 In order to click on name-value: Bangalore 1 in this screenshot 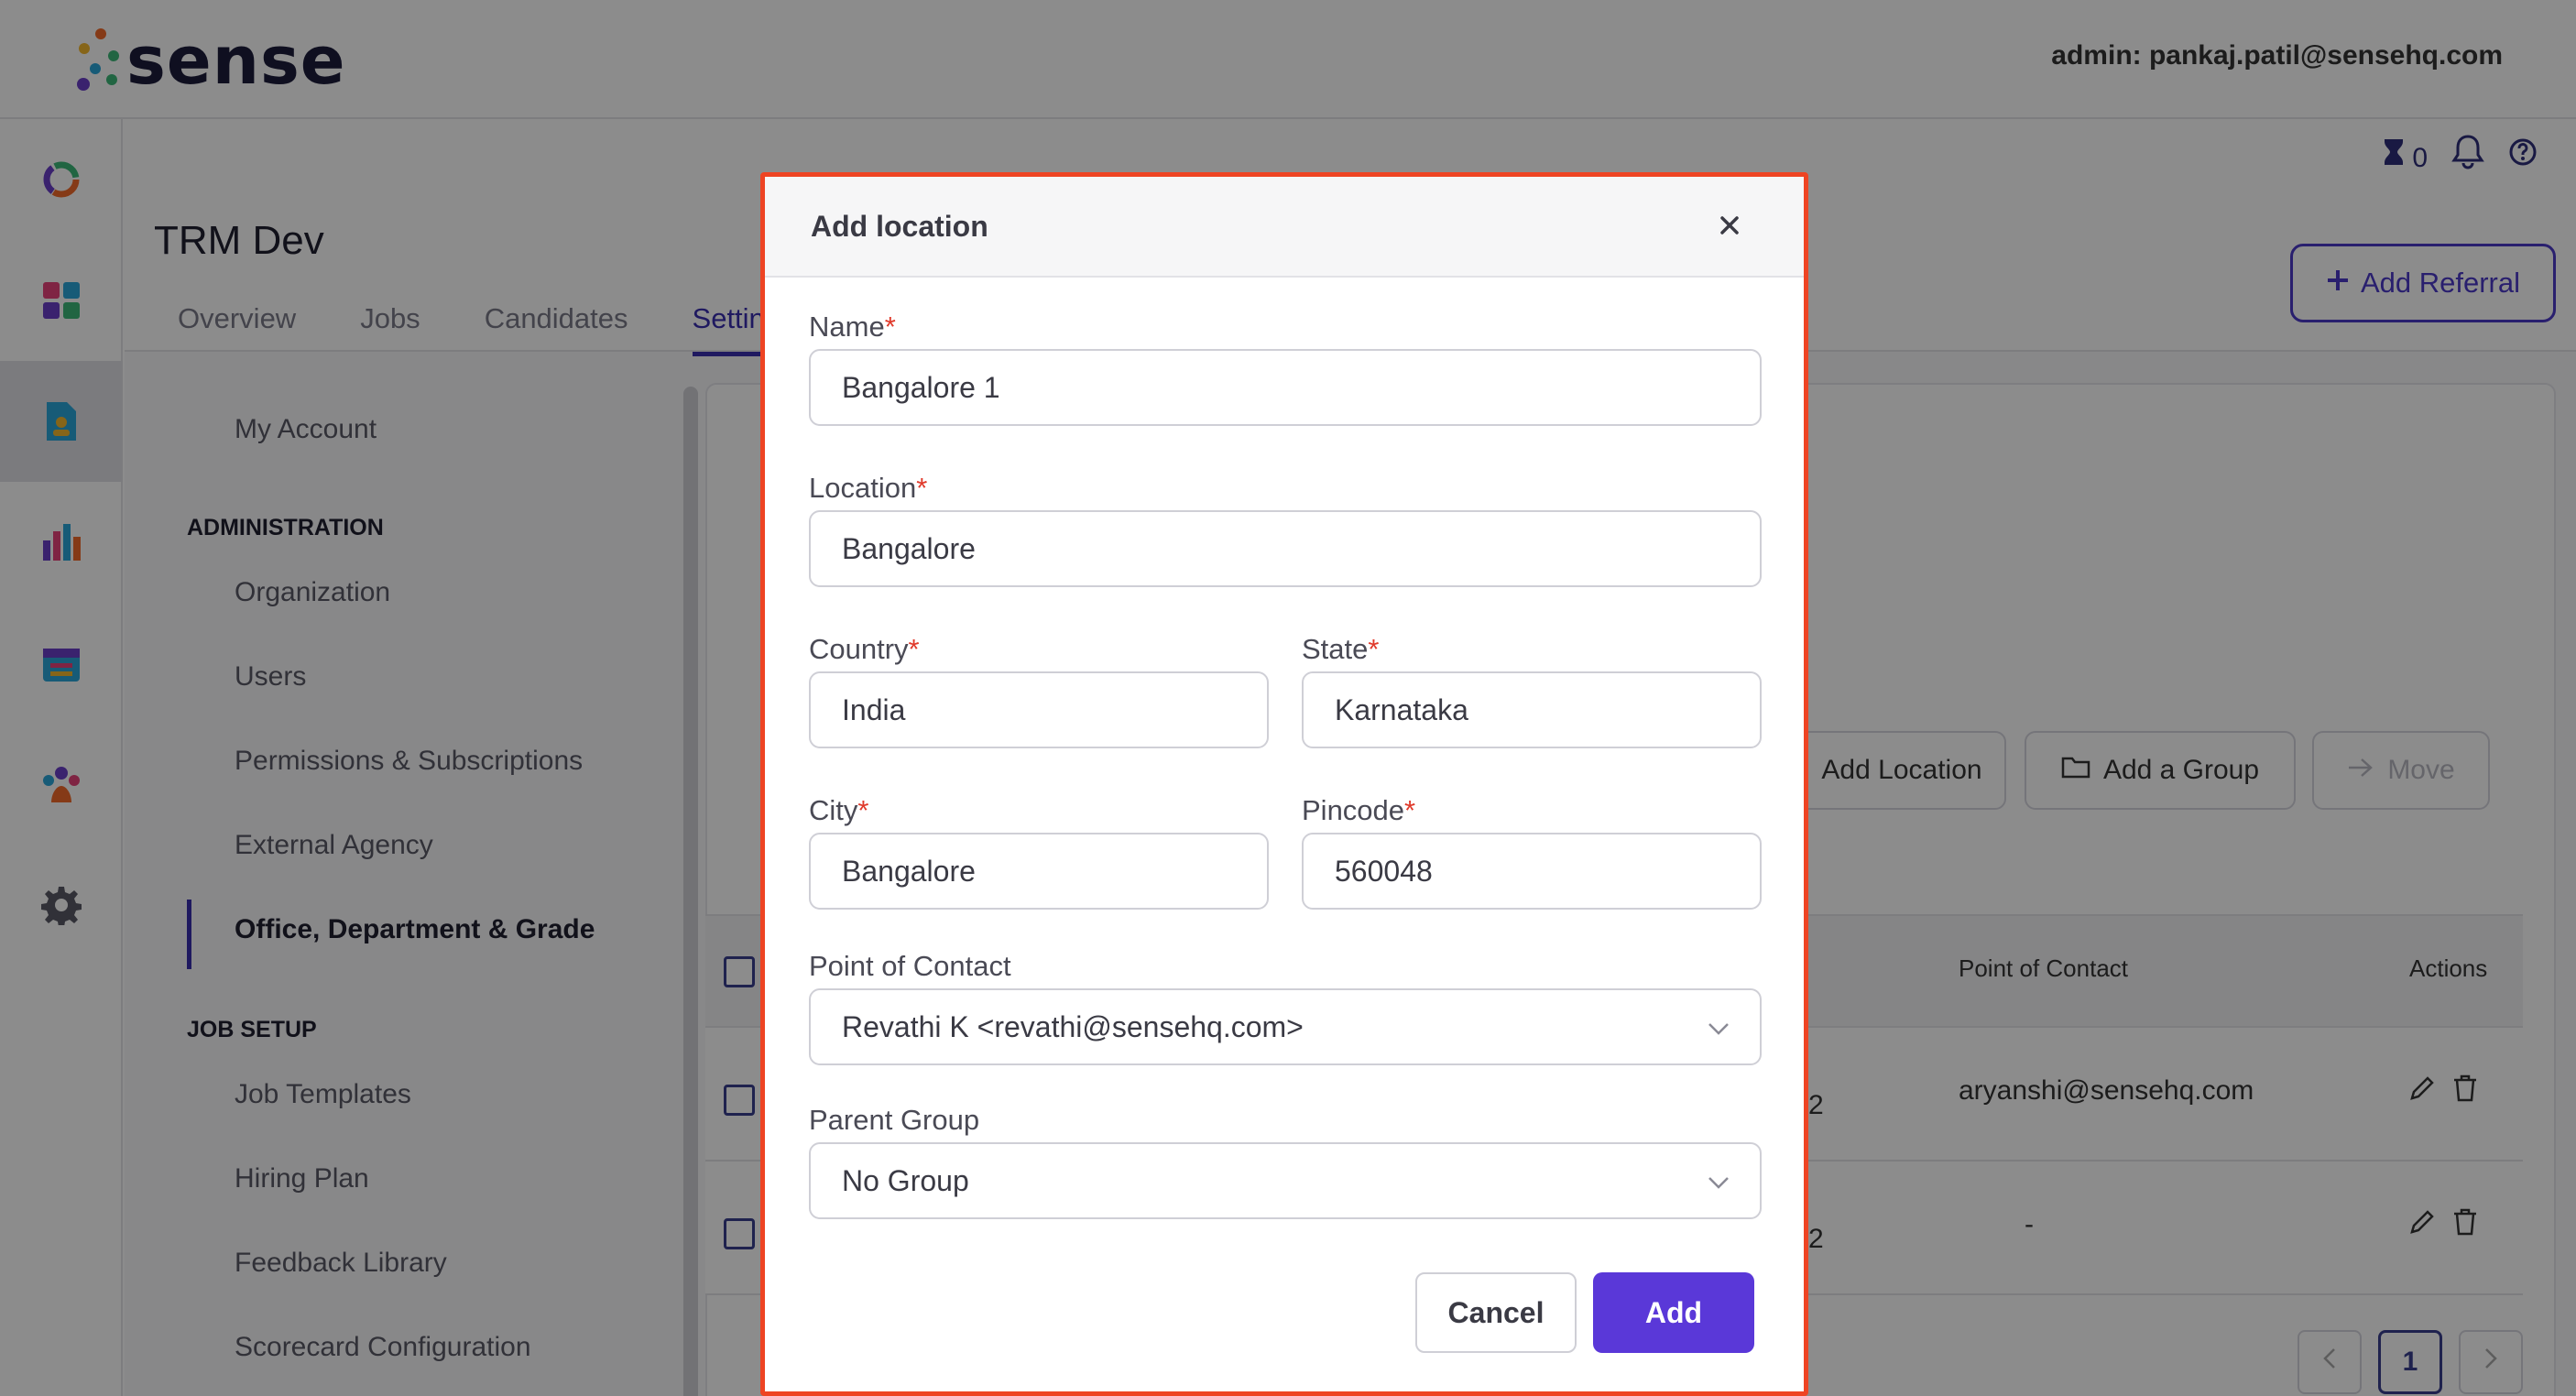, I will do `click(921, 387)`.